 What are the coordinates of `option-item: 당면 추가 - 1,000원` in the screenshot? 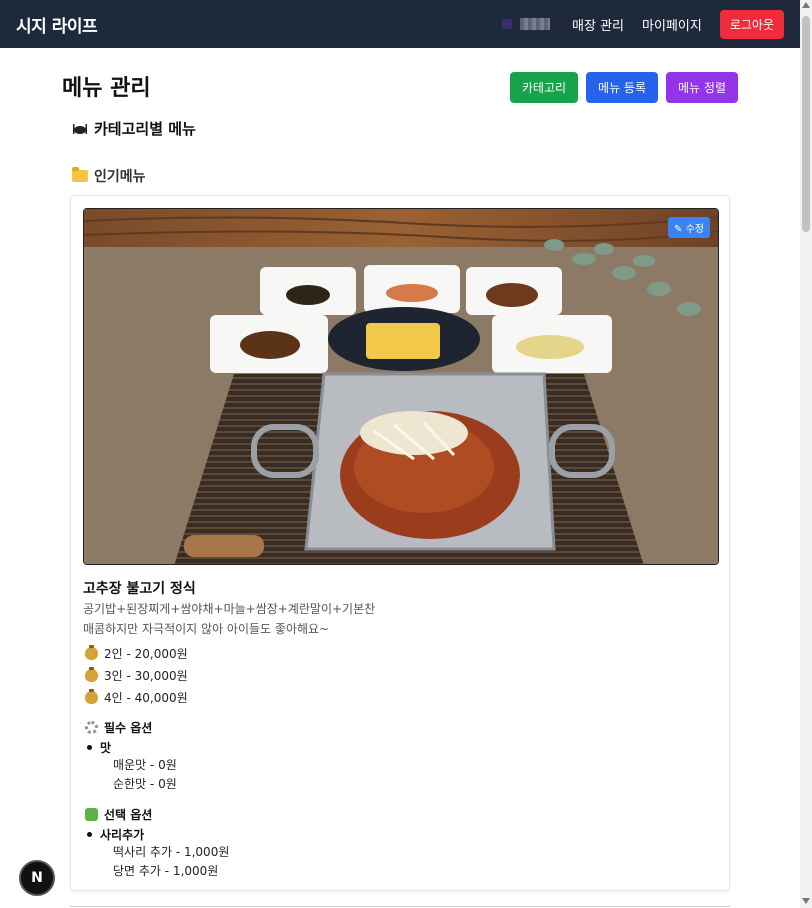 It's located at (166, 871).